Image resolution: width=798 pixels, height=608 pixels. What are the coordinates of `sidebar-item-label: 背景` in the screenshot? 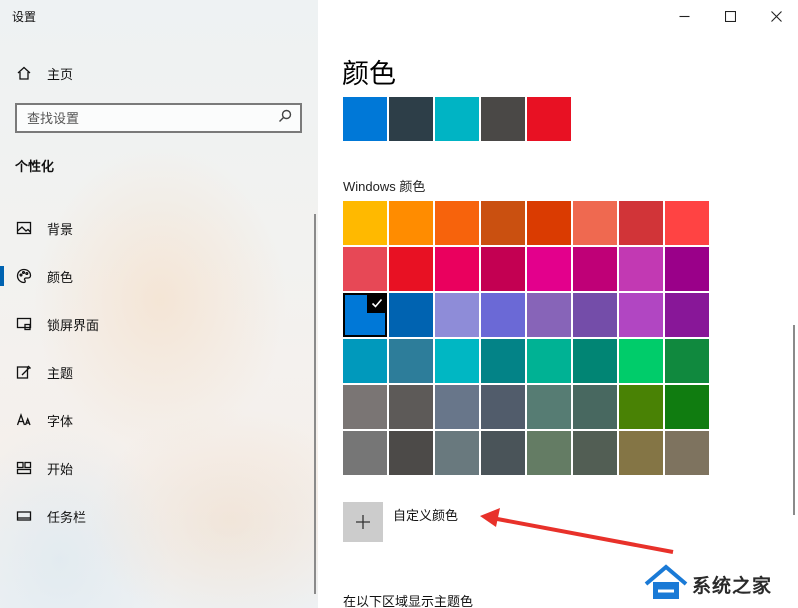 It's located at (60, 229).